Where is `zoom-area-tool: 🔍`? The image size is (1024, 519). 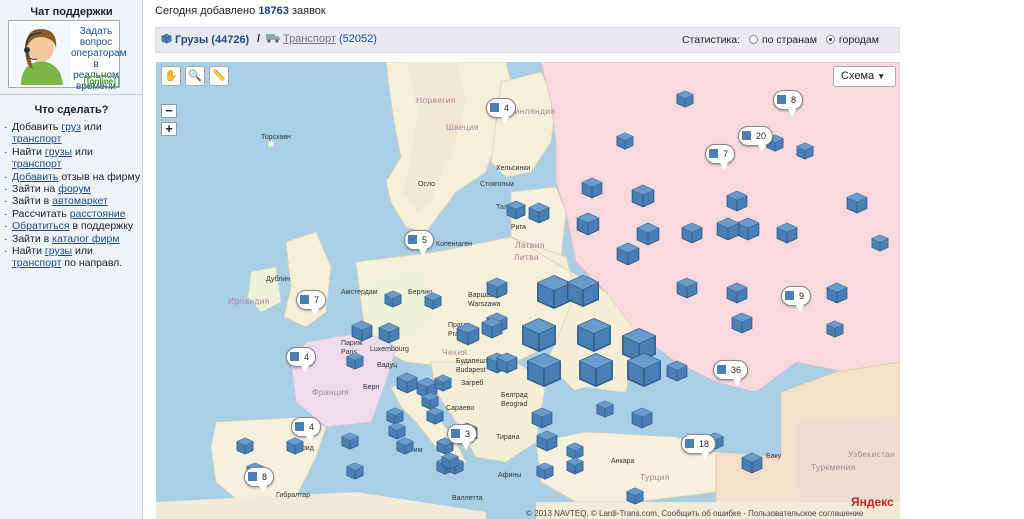
zoom-area-tool: 🔍 is located at coordinates (195, 76).